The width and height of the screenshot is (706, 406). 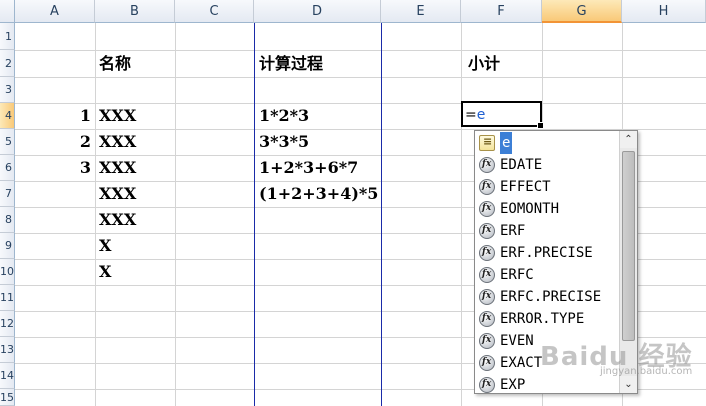 What do you see at coordinates (7, 168) in the screenshot?
I see `row-header-6: 6` at bounding box center [7, 168].